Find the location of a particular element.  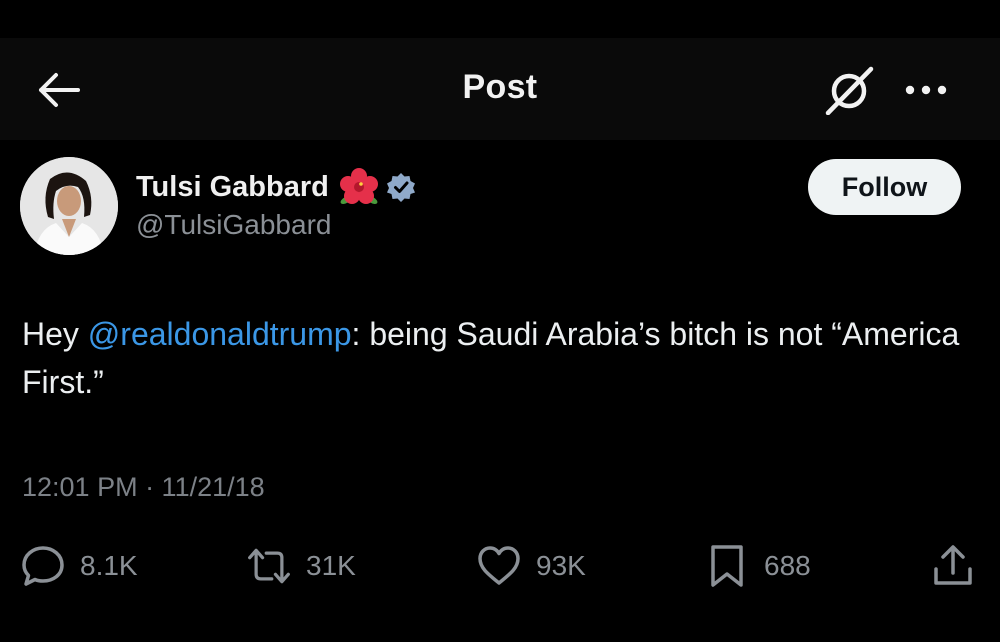

more-dots-icon is located at coordinates (926, 90).